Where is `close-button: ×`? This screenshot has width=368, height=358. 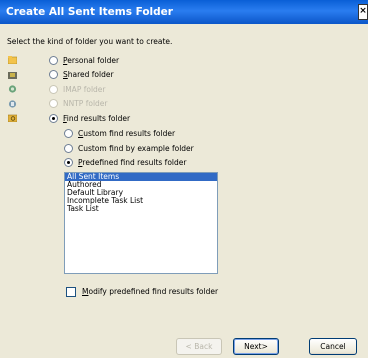 close-button: × is located at coordinates (363, 12).